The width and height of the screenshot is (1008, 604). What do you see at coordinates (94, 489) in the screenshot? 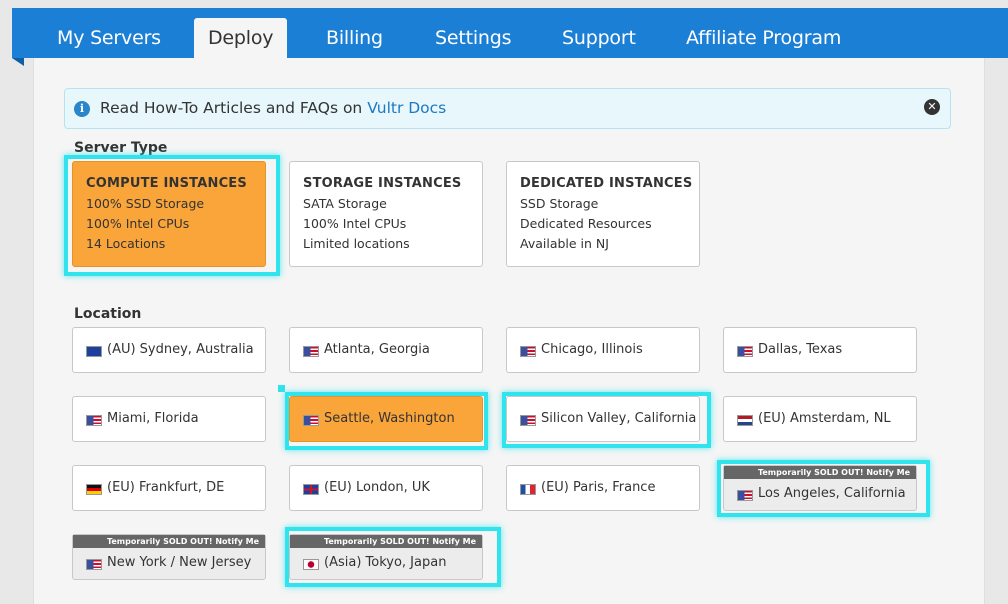
I see `germany-flag-icon` at bounding box center [94, 489].